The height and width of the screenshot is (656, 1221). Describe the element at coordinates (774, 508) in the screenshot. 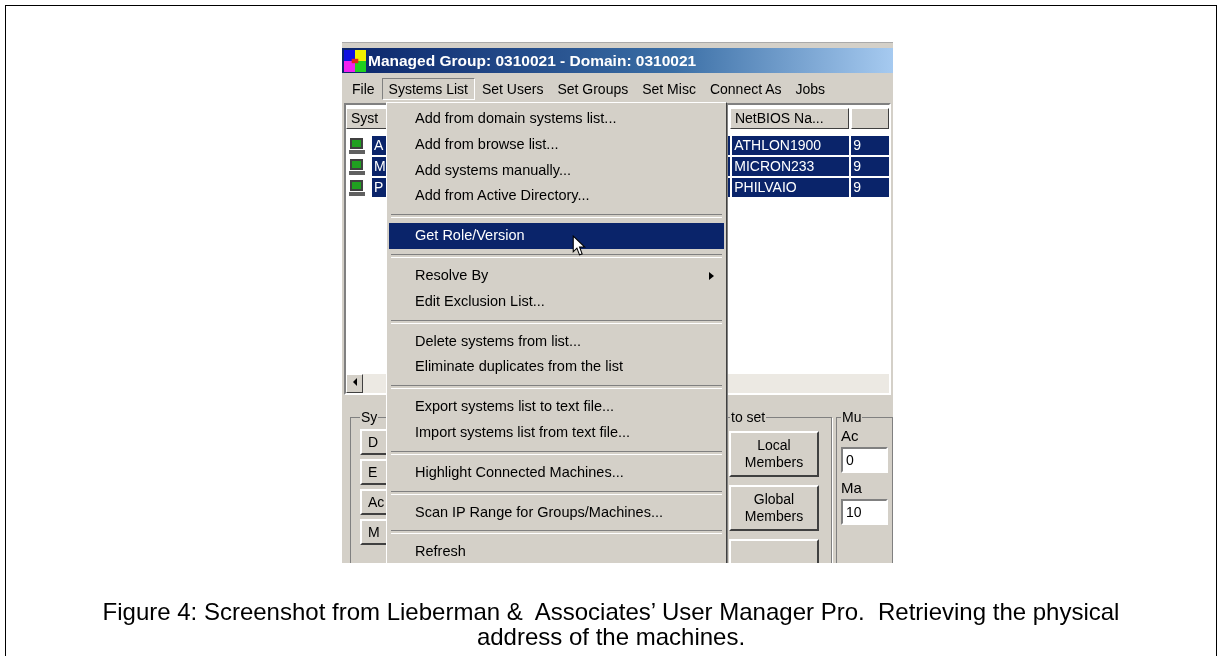

I see `button: Global Members` at that location.